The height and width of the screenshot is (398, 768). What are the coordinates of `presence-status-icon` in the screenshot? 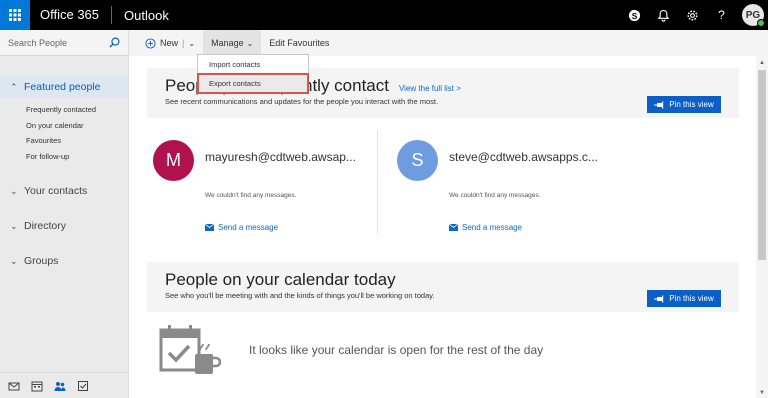 It's located at (761, 23).